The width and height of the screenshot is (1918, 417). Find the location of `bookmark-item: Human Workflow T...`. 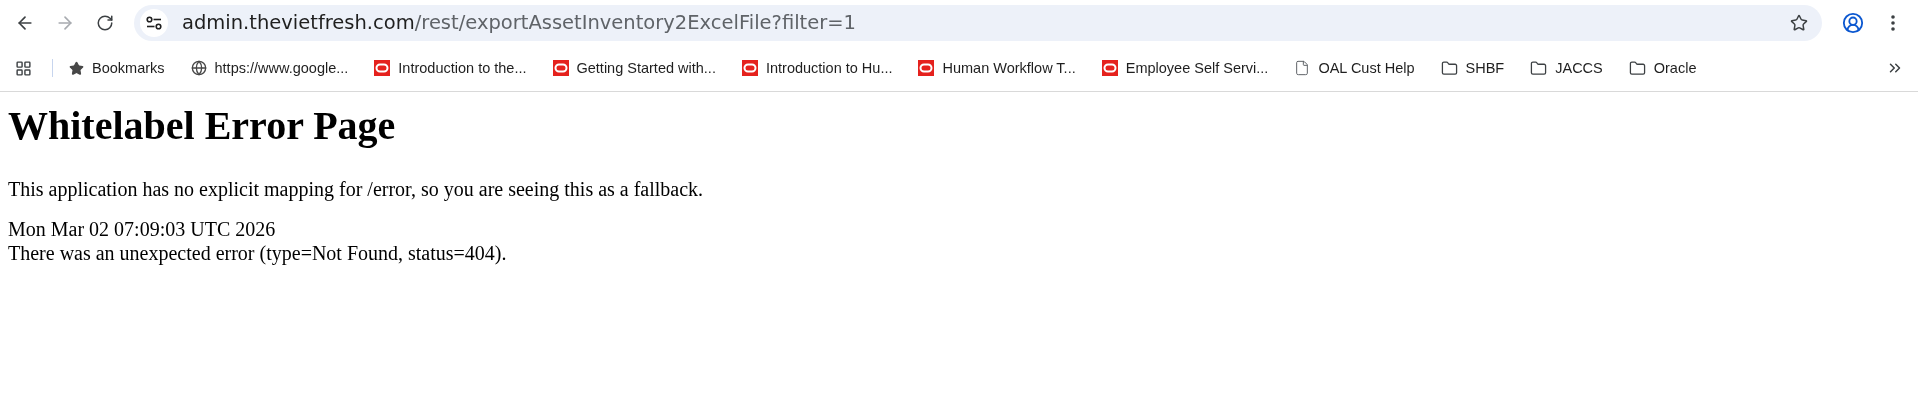

bookmark-item: Human Workflow T... is located at coordinates (997, 68).